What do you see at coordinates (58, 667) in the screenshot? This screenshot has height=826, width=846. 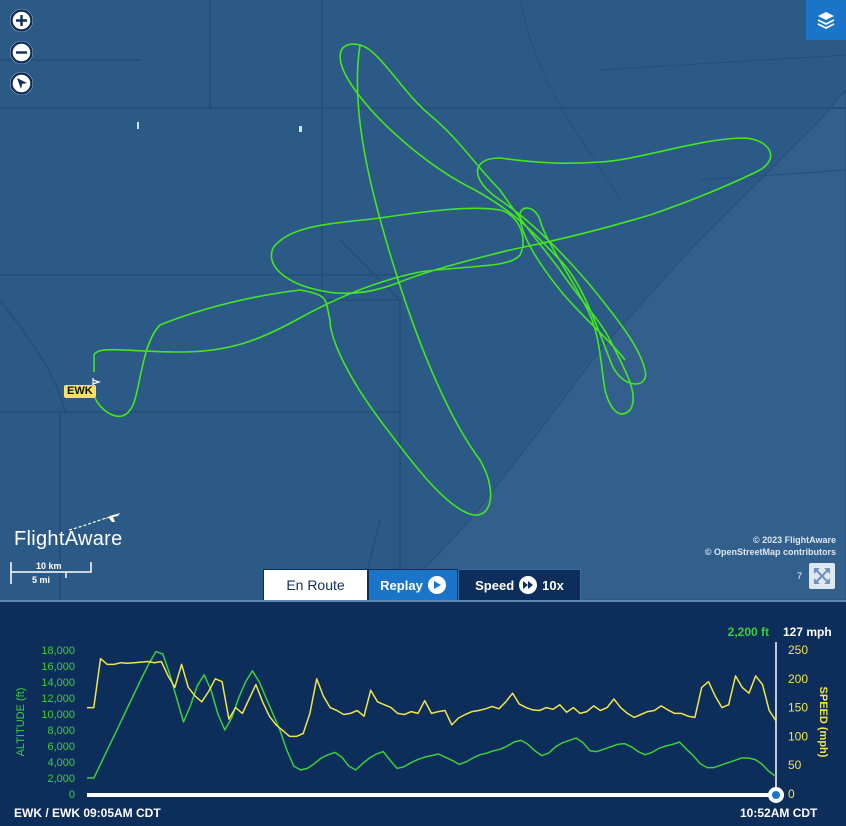 I see `altitude-tick-label: 16,000` at bounding box center [58, 667].